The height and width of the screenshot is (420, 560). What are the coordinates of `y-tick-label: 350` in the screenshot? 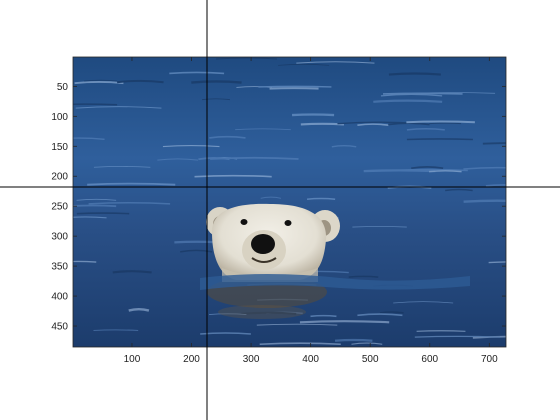 It's located at (59, 267).